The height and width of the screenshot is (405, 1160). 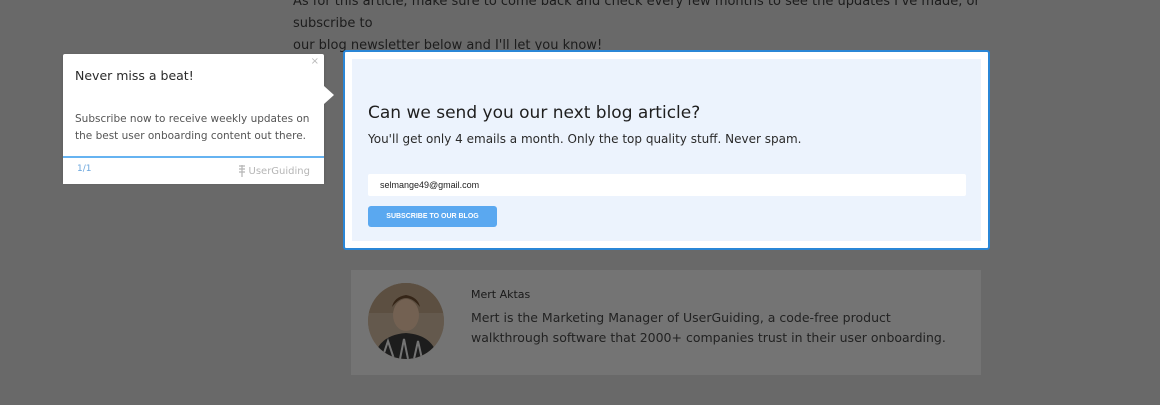 I want to click on brand-label: UserGuiding, so click(x=279, y=171).